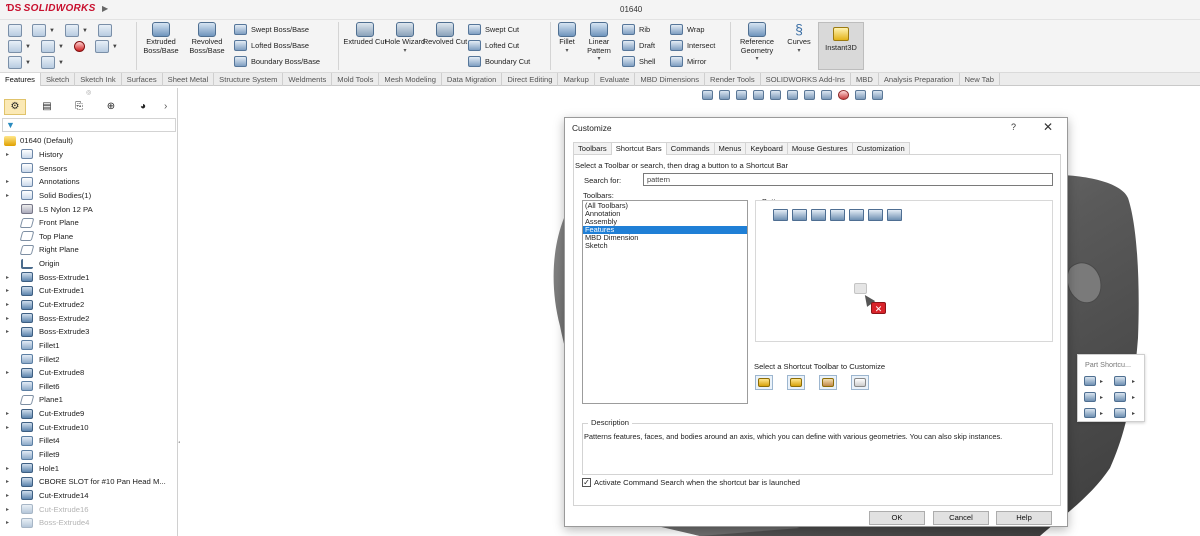  Describe the element at coordinates (856, 215) in the screenshot. I see `fill-pattern-icon` at that location.